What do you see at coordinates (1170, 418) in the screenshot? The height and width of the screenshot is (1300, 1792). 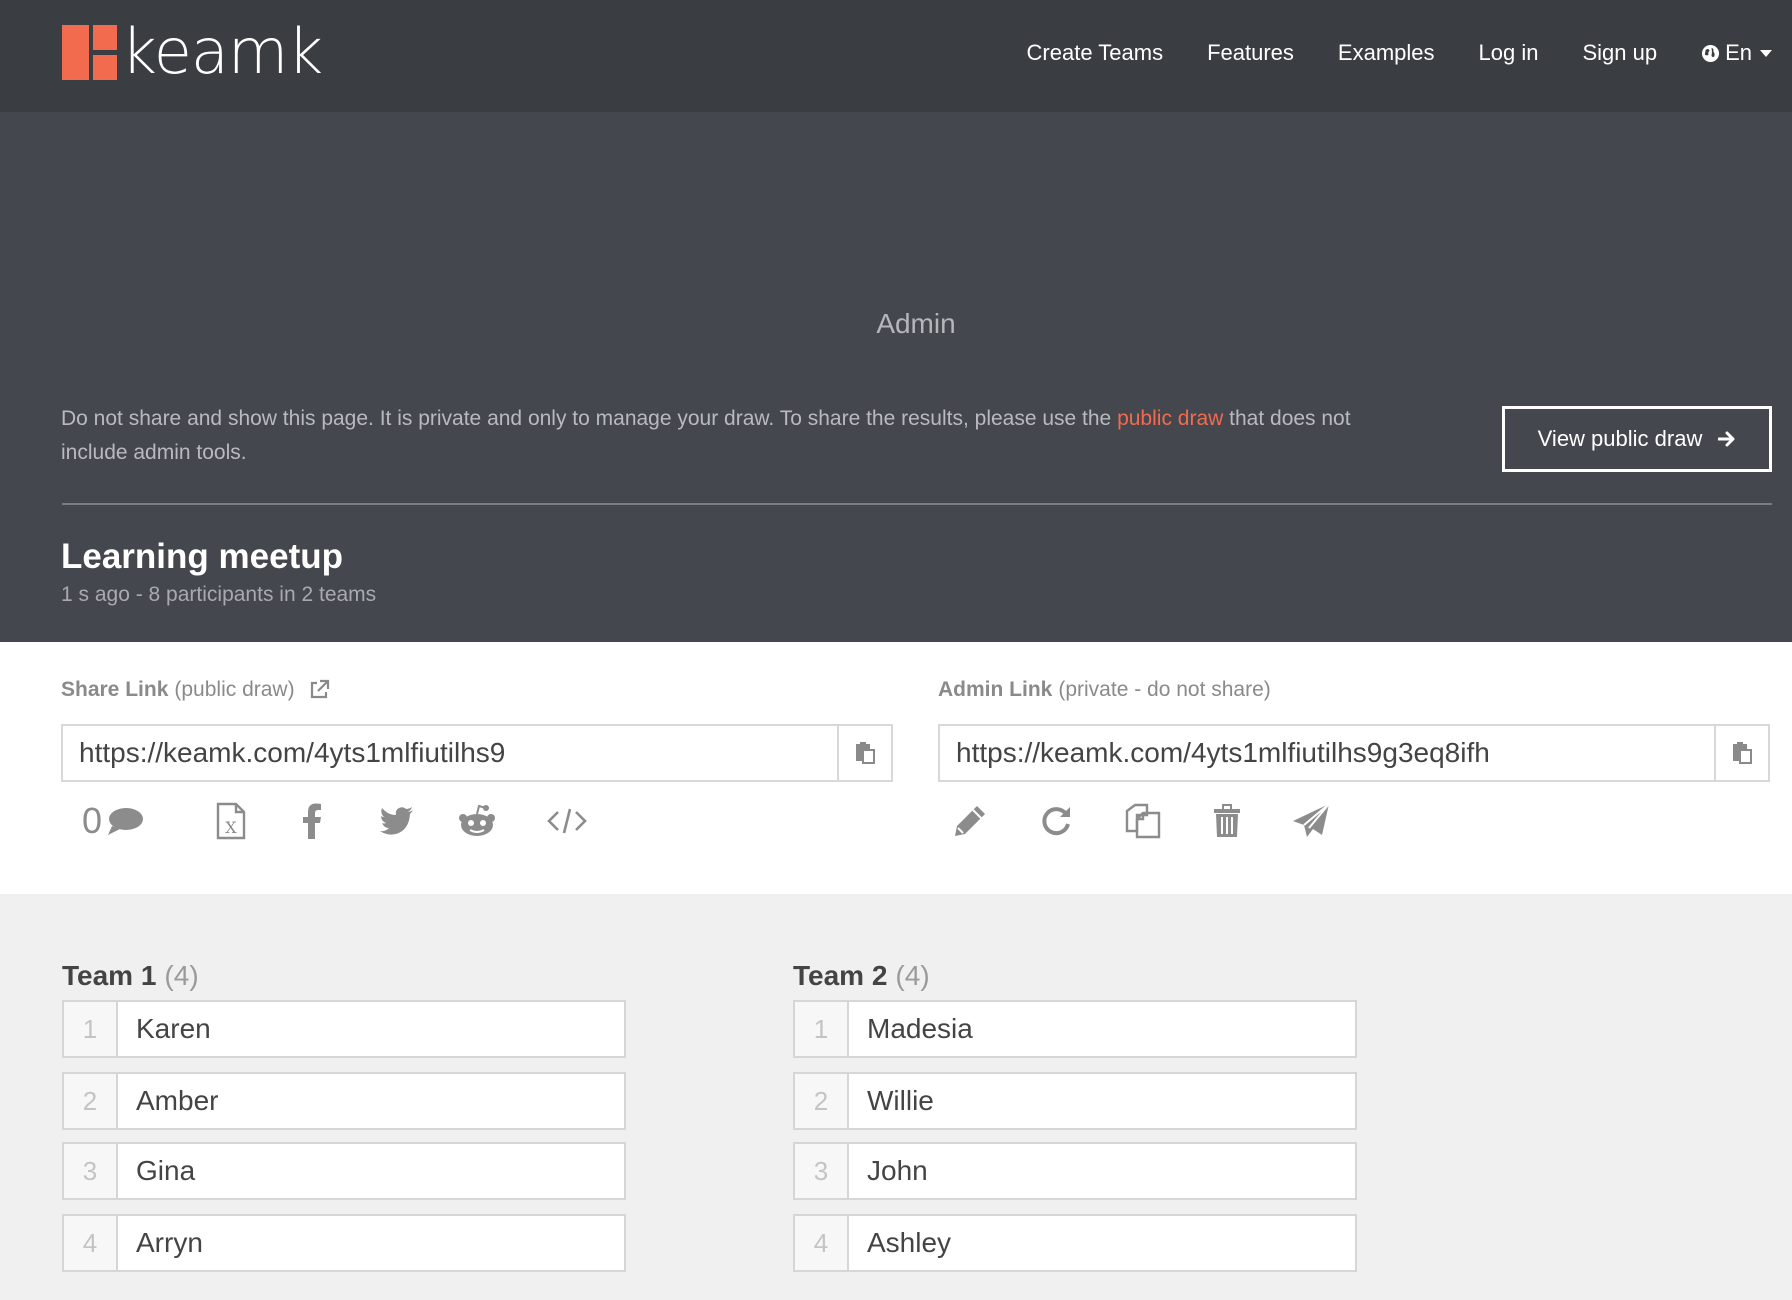 I see `public-draw-link: public draw` at bounding box center [1170, 418].